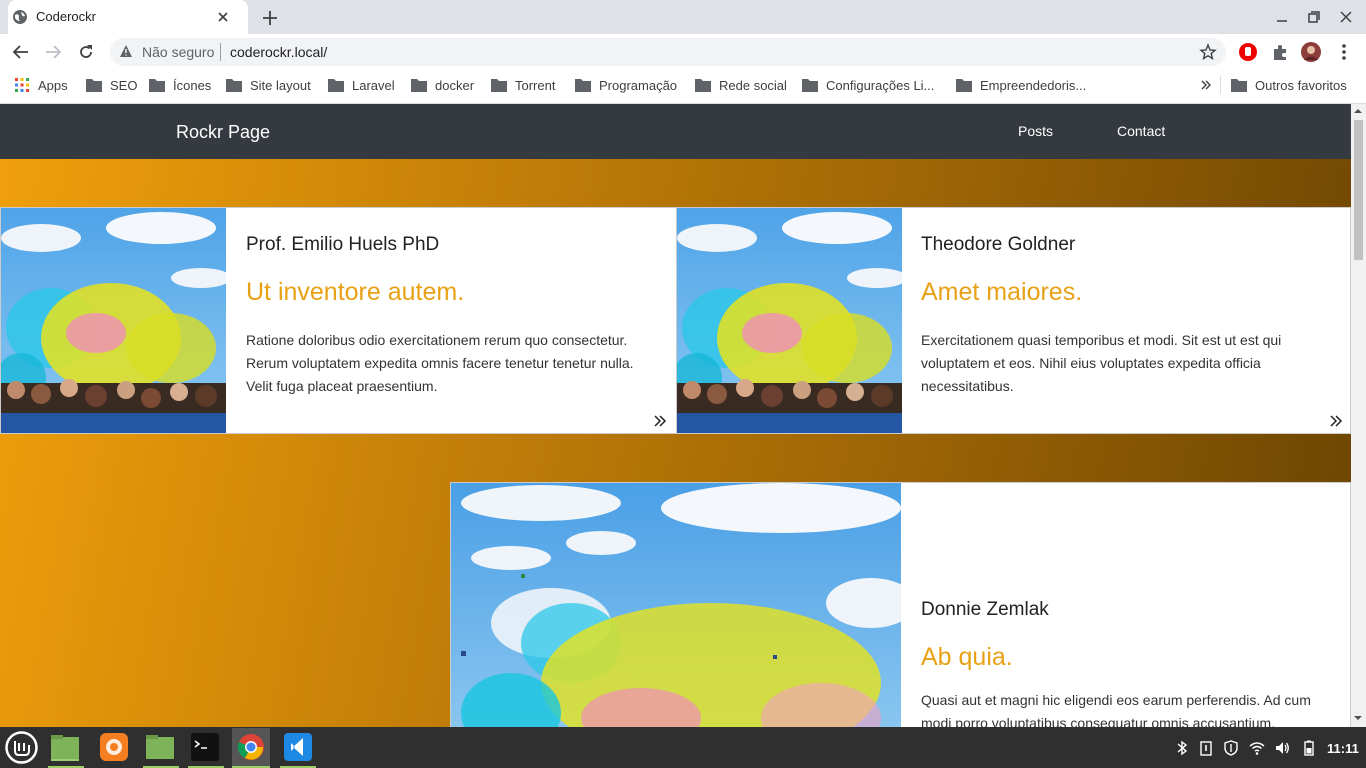 Image resolution: width=1366 pixels, height=768 pixels. I want to click on reload-icon, so click(86, 52).